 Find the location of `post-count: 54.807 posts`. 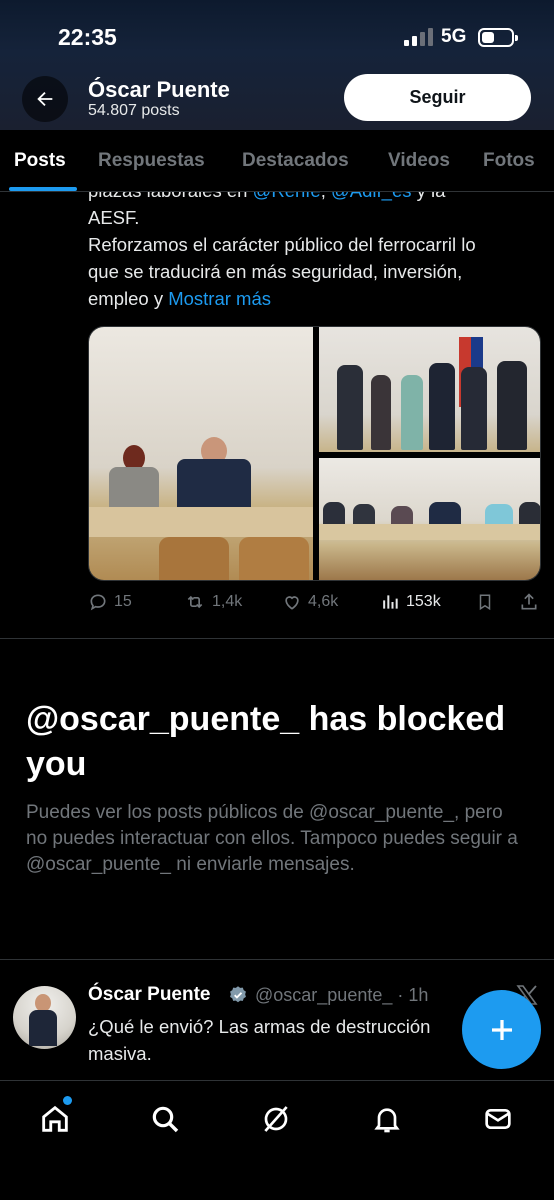

post-count: 54.807 posts is located at coordinates (134, 110).